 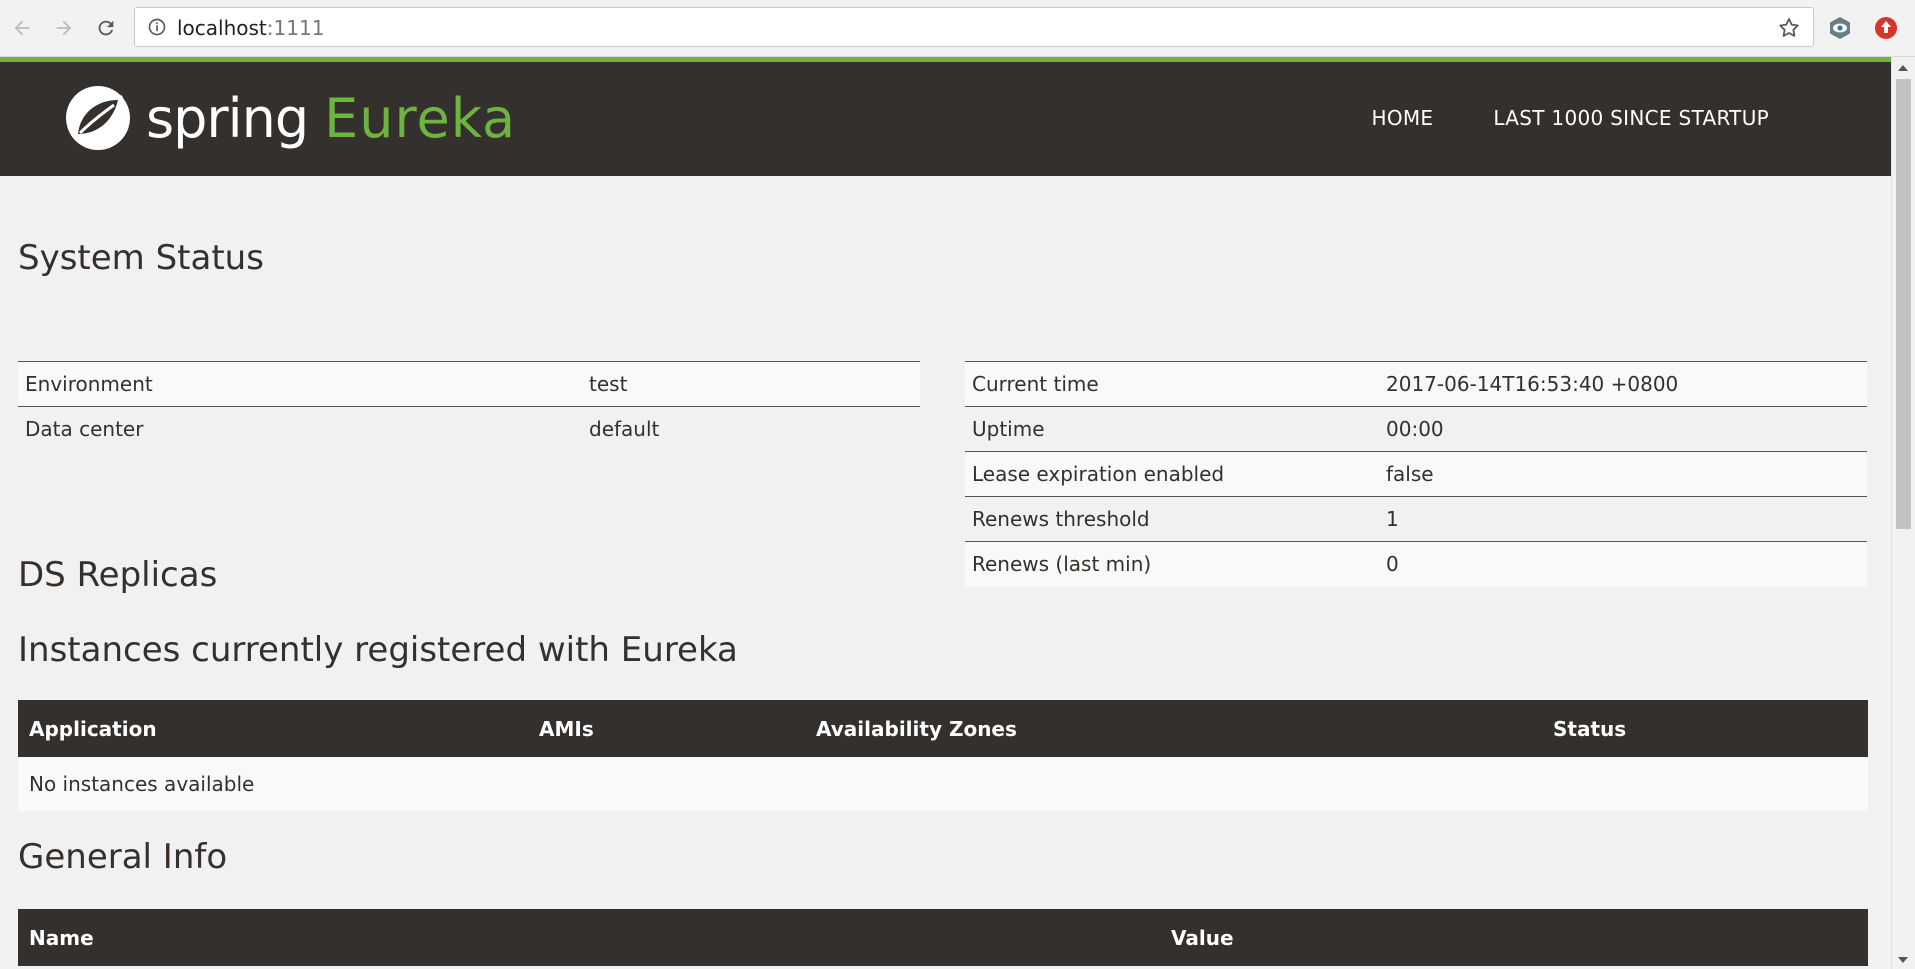 What do you see at coordinates (974, 27) in the screenshot?
I see `address-bar: localhost:1111` at bounding box center [974, 27].